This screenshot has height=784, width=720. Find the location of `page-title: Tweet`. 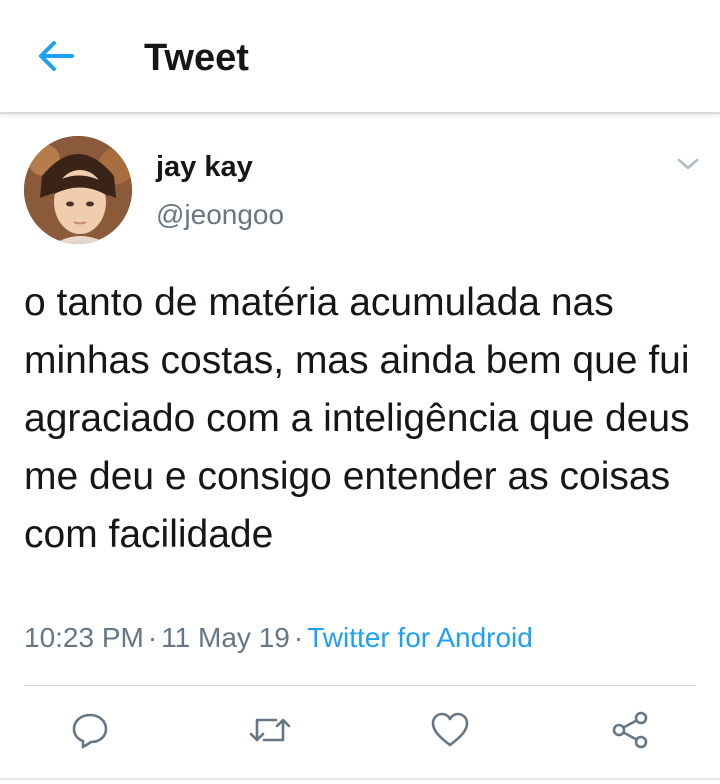

page-title: Tweet is located at coordinates (196, 58).